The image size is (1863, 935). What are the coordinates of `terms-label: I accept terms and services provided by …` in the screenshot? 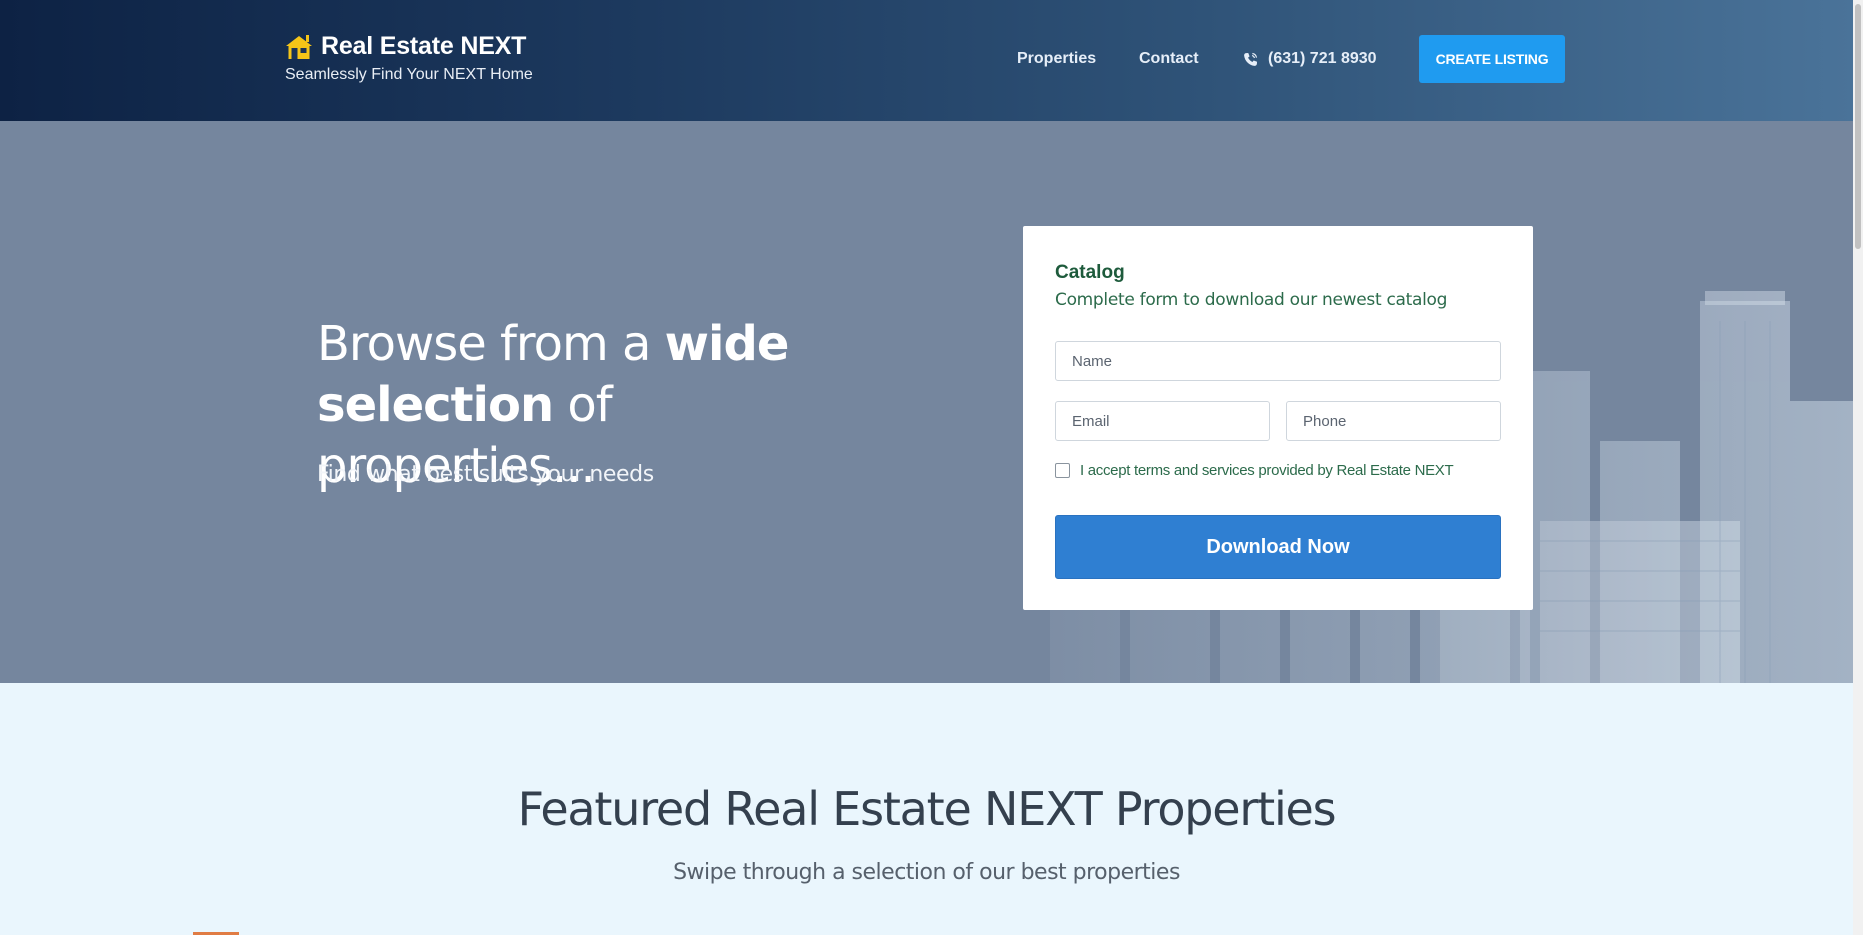 It's located at (1267, 470).